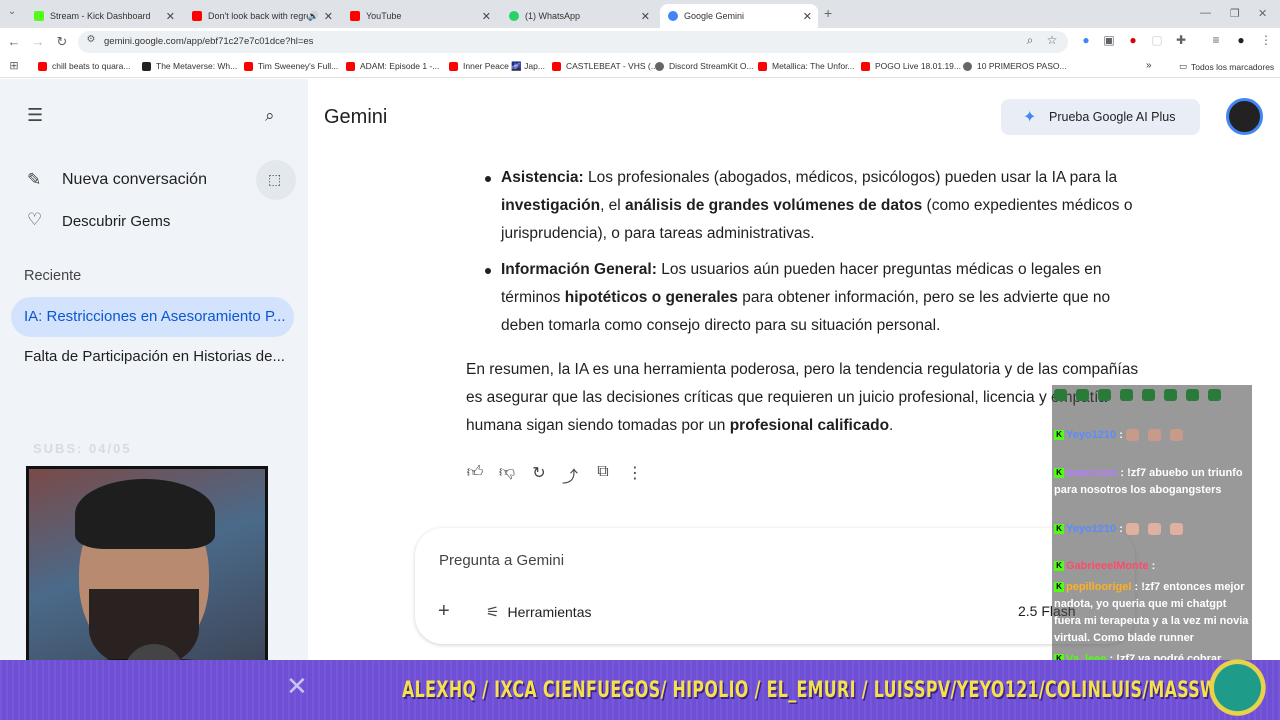 The width and height of the screenshot is (1280, 720). I want to click on site-info-icon: ⚙, so click(91, 39).